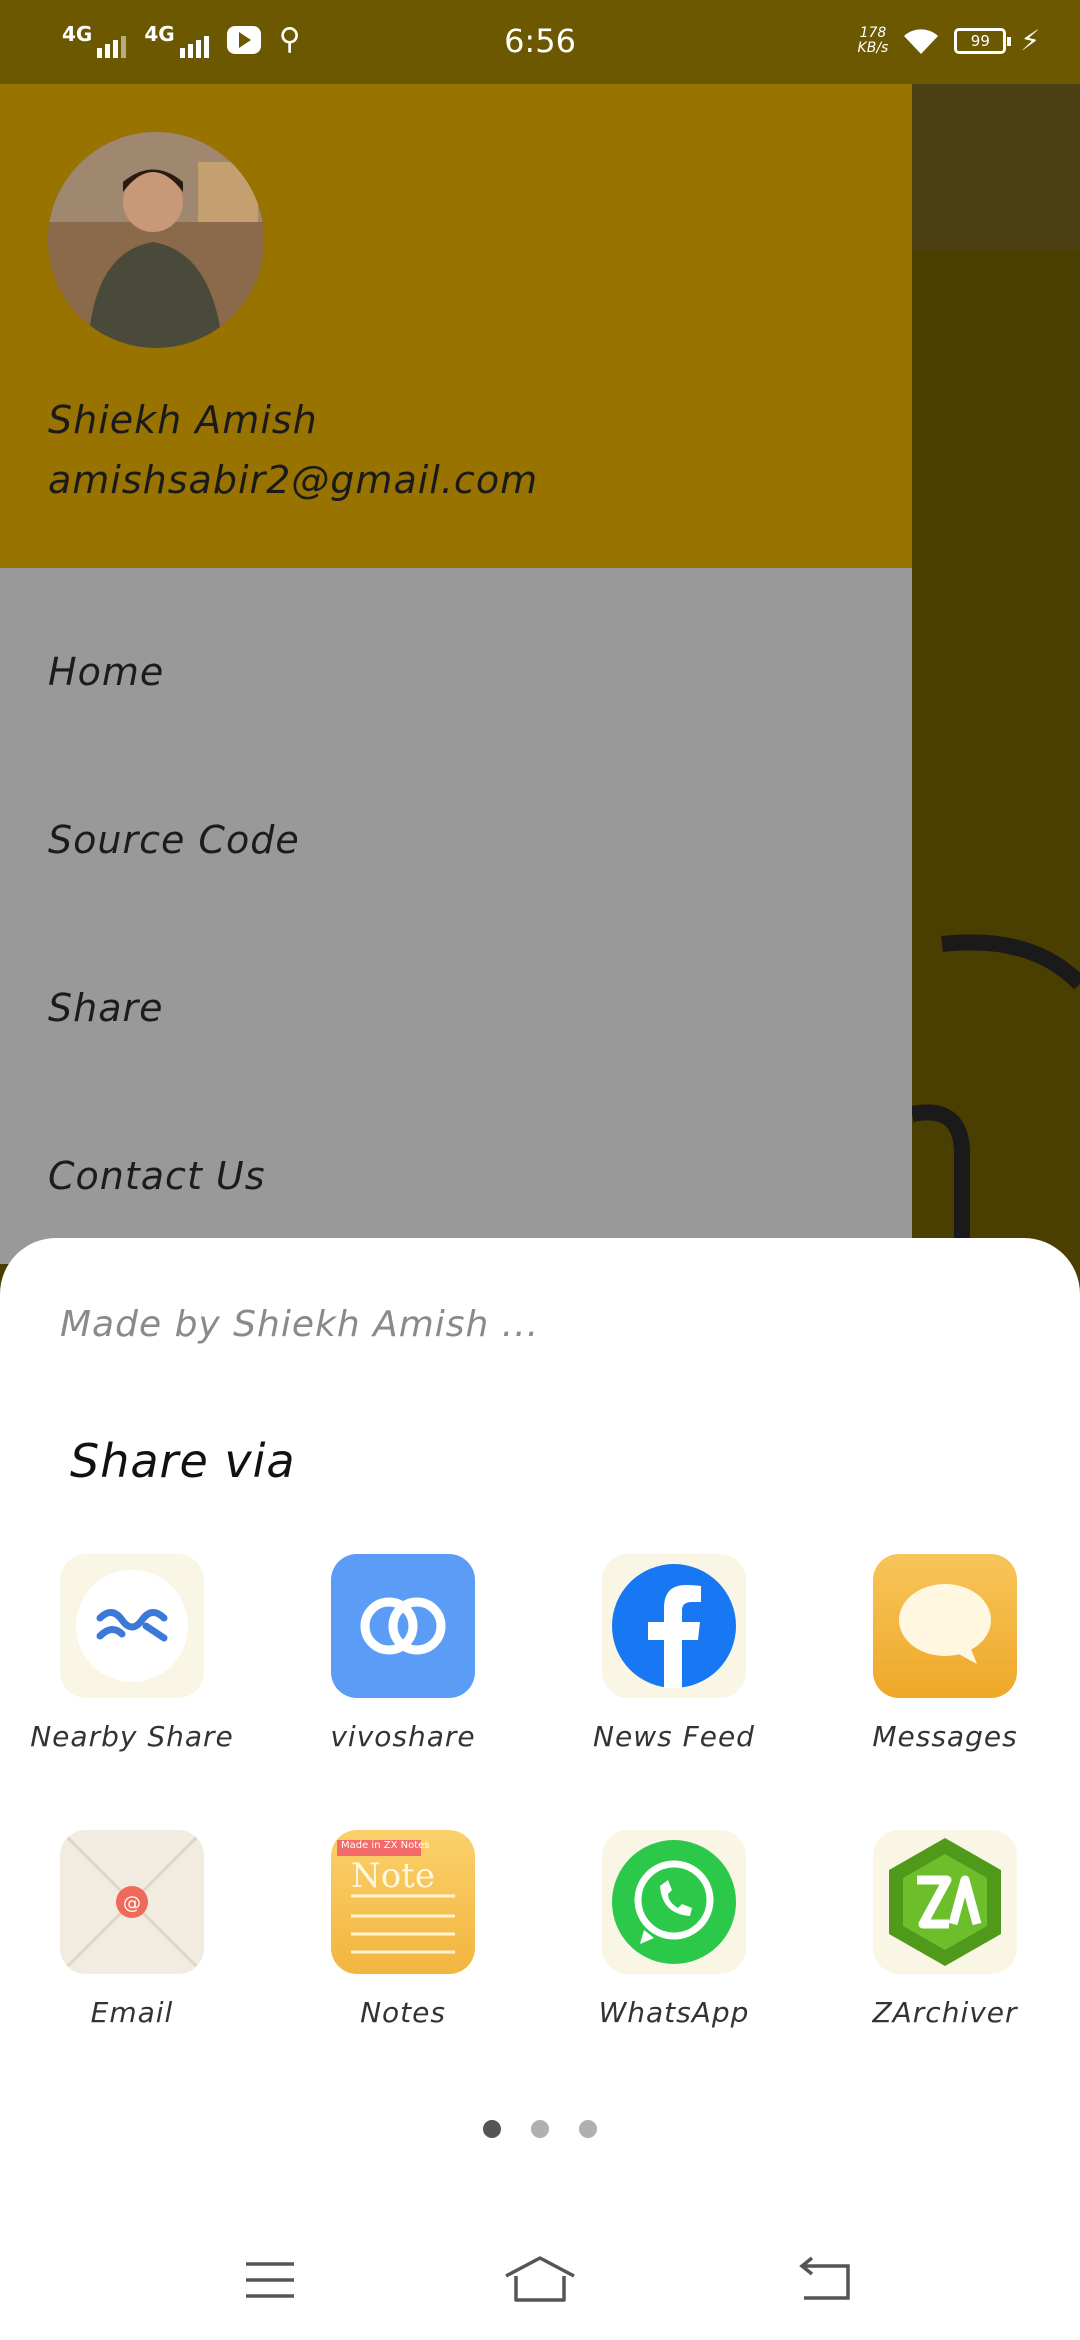 The height and width of the screenshot is (2340, 1080). Describe the element at coordinates (132, 1736) in the screenshot. I see `app-label: Nearby Share` at that location.